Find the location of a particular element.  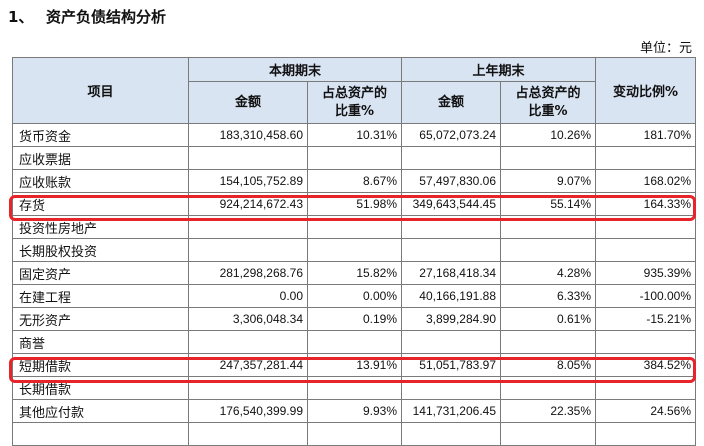

cell-cur-ratio: 9.93% is located at coordinates (354, 411).